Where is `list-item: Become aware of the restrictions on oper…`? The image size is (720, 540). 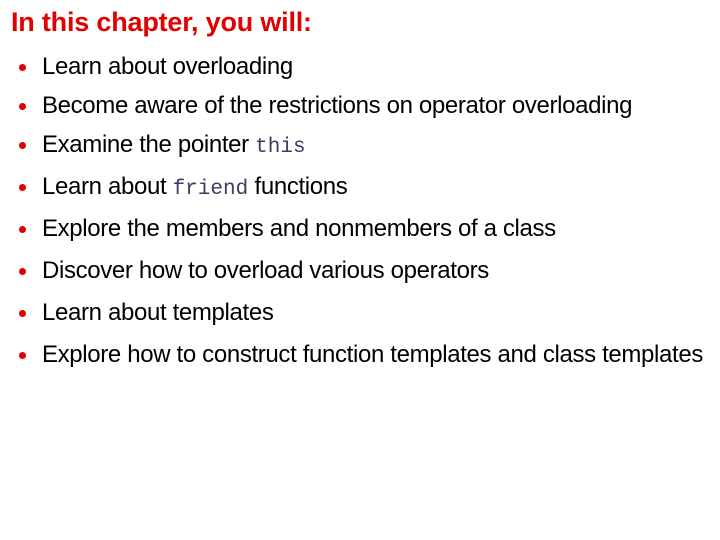
list-item: Become aware of the restrictions on oper… is located at coordinates (360, 106).